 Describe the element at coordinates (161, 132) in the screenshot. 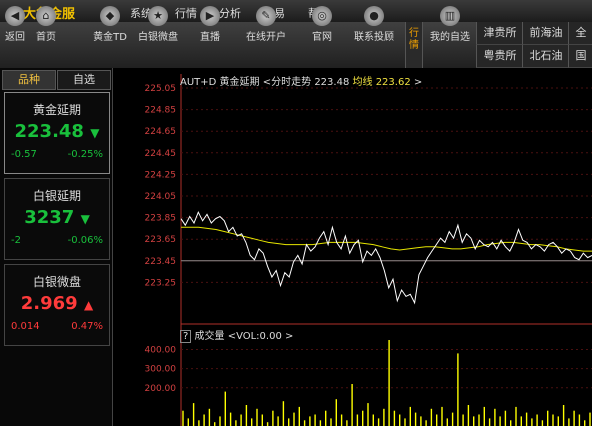

I see `price-tick-label: 224.65` at that location.